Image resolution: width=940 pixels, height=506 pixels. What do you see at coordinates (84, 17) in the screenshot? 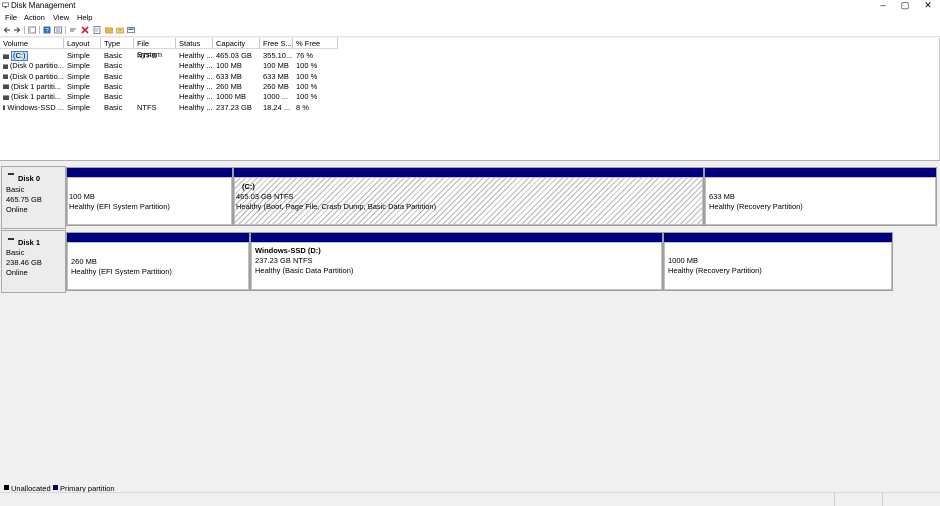
I see `menu-help: Help` at bounding box center [84, 17].